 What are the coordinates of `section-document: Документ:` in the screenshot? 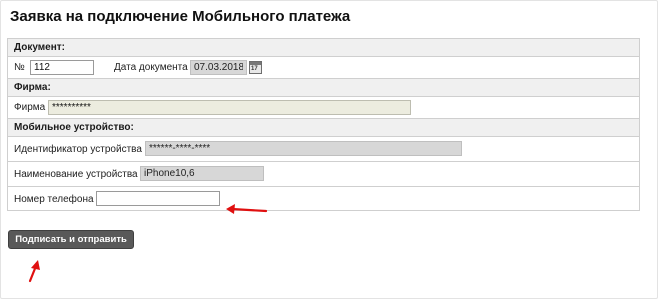 It's located at (323, 48).